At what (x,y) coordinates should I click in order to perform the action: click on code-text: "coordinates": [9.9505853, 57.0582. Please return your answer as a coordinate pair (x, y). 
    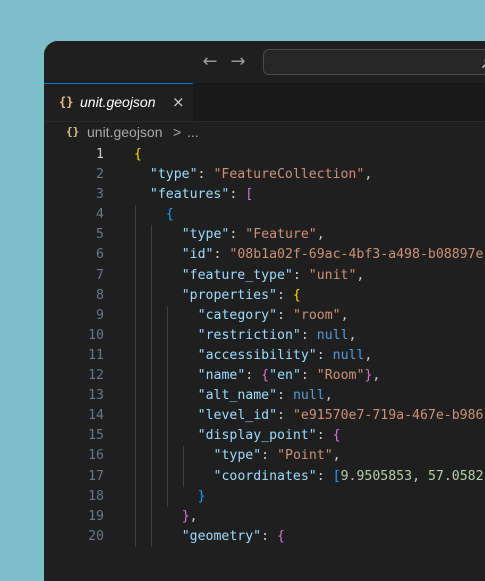
    Looking at the image, I should click on (309, 477).